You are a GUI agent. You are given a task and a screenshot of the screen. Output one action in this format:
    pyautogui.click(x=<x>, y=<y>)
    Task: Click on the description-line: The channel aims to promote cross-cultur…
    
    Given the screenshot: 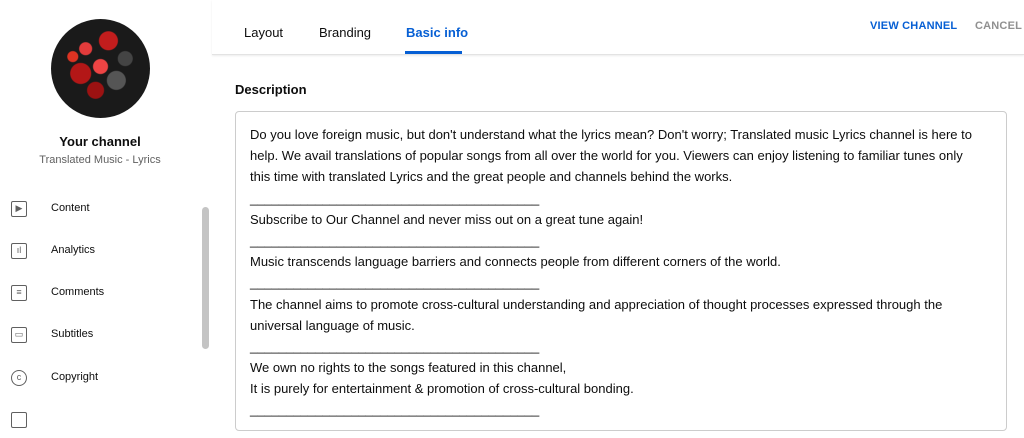 What is the action you would take?
    pyautogui.click(x=596, y=304)
    